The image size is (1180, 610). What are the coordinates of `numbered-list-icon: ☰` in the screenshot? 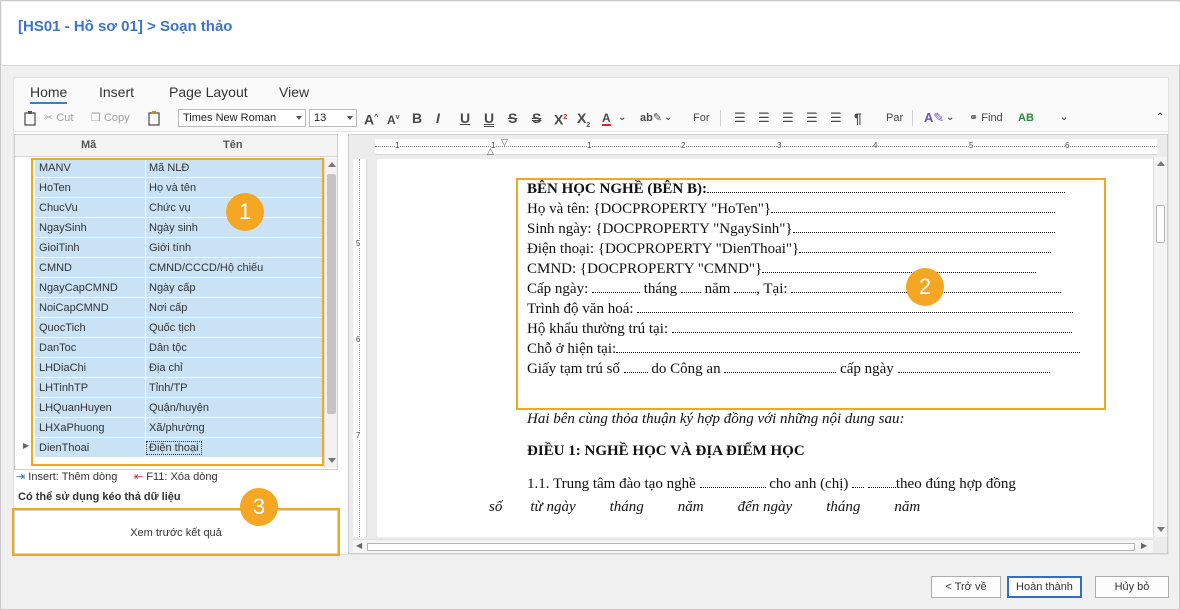 It's located at (764, 118).